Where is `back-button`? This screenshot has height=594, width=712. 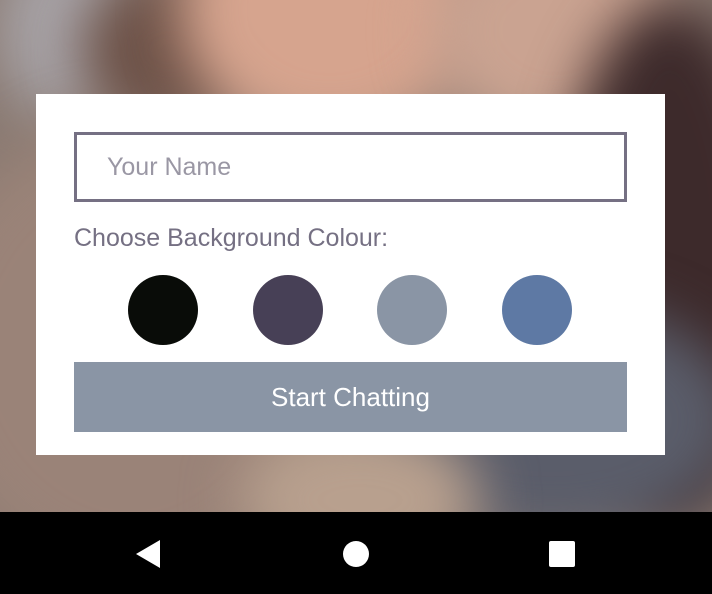
back-button is located at coordinates (148, 553).